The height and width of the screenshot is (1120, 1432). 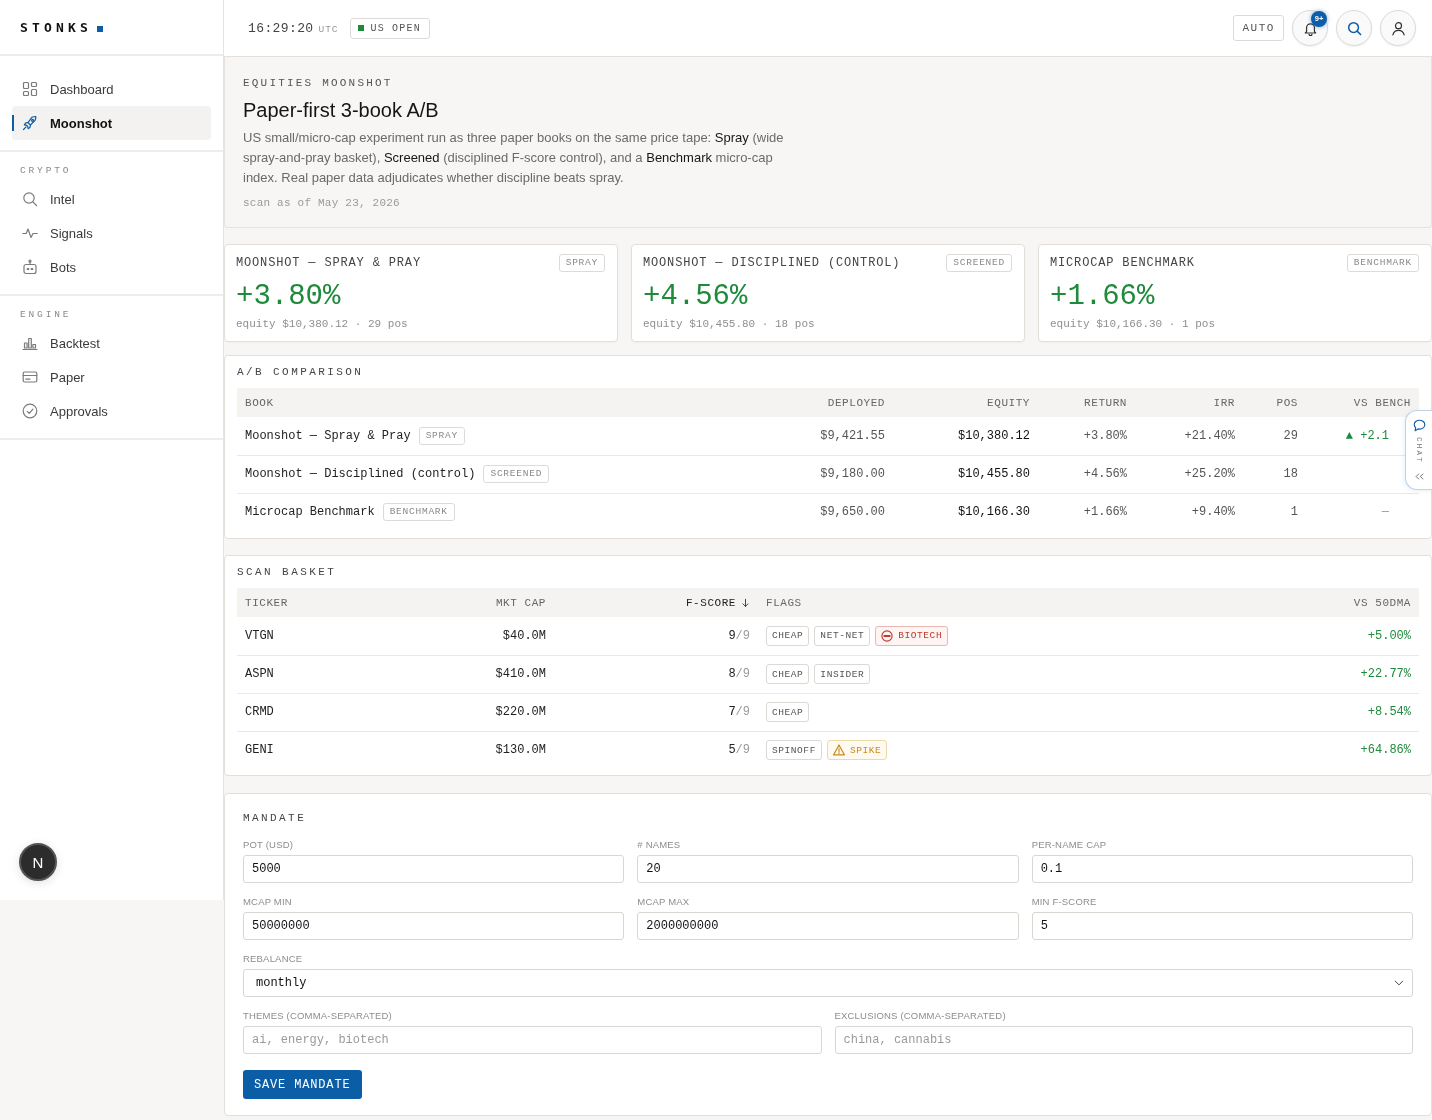 What do you see at coordinates (696, 297) in the screenshot?
I see `return-value: +4.56%` at bounding box center [696, 297].